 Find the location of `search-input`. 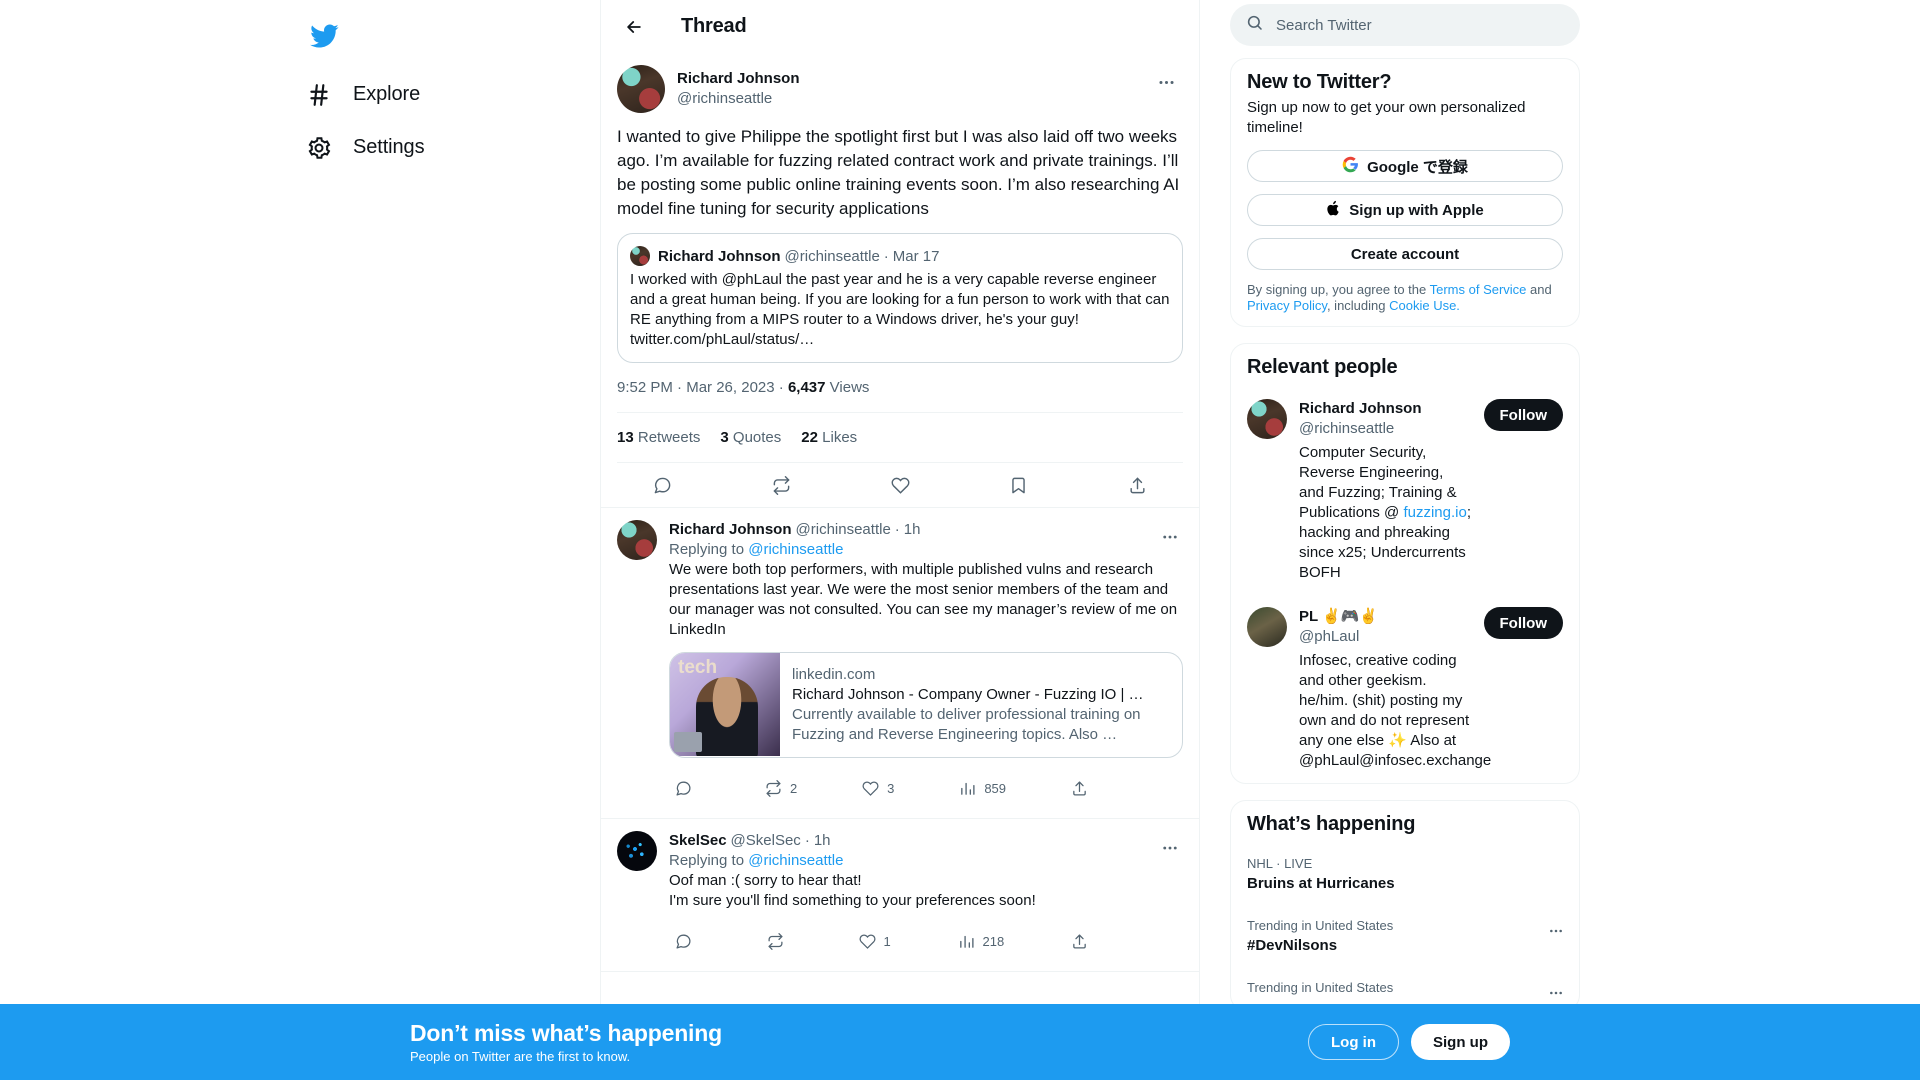

search-input is located at coordinates (1420, 25).